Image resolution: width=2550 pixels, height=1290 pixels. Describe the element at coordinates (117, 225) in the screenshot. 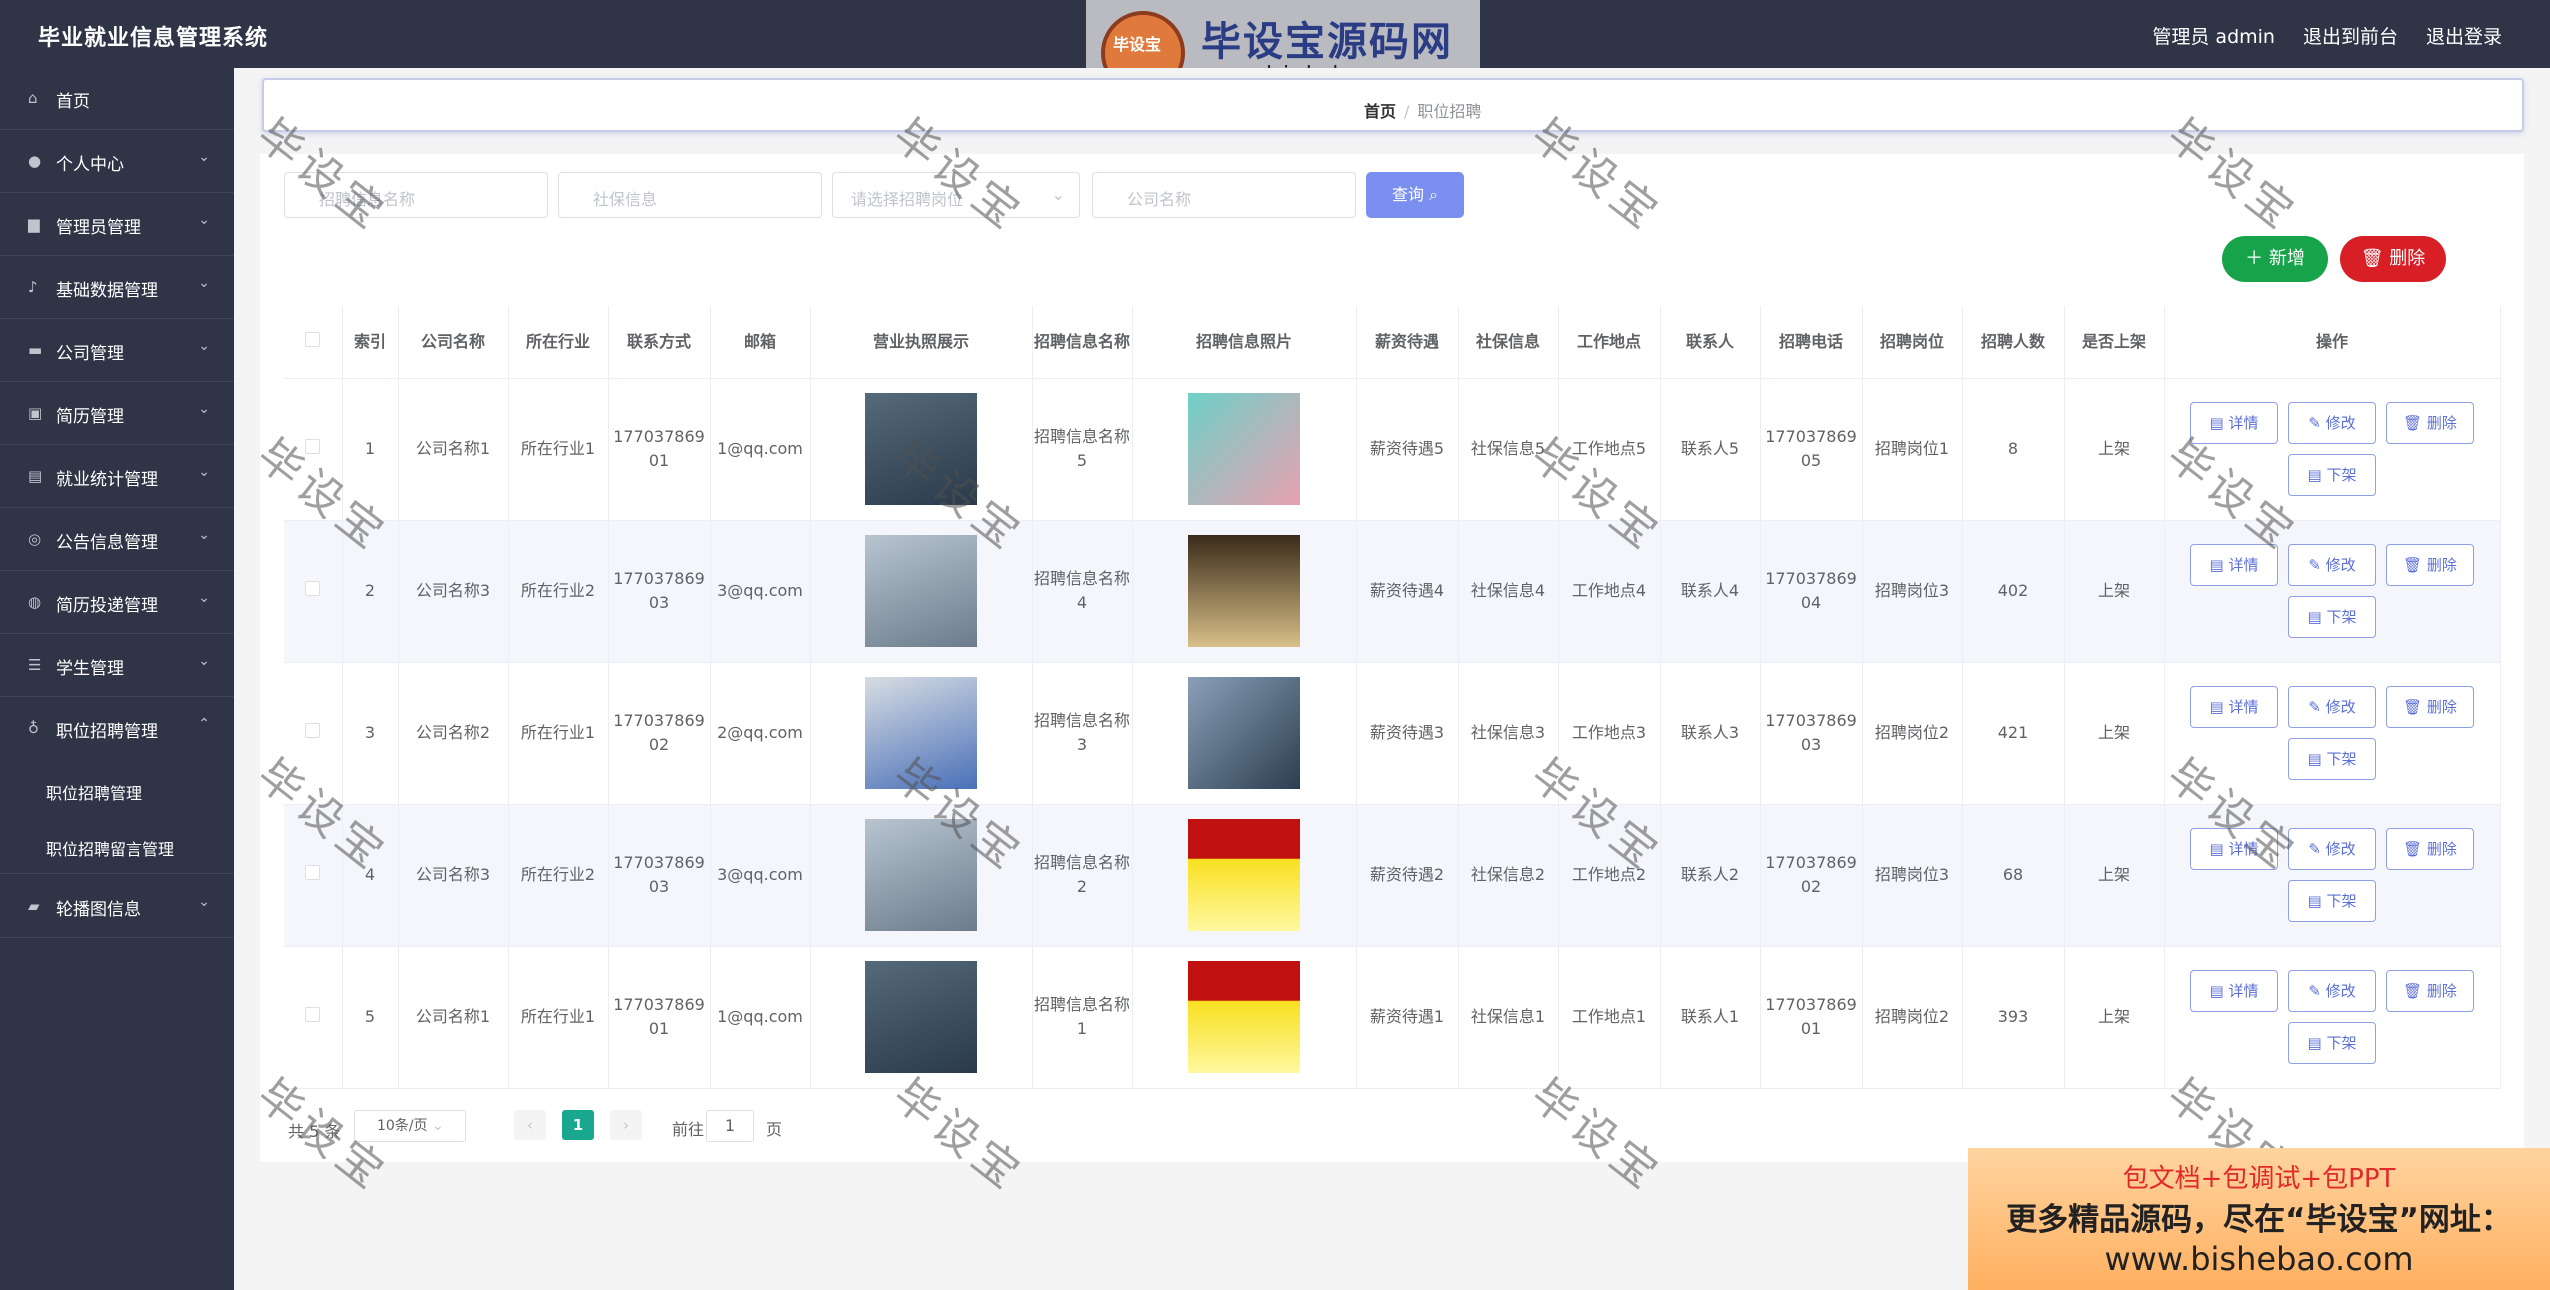

I see `sidebar-item-admins: ▆ 管理员管理 ⌄` at that location.